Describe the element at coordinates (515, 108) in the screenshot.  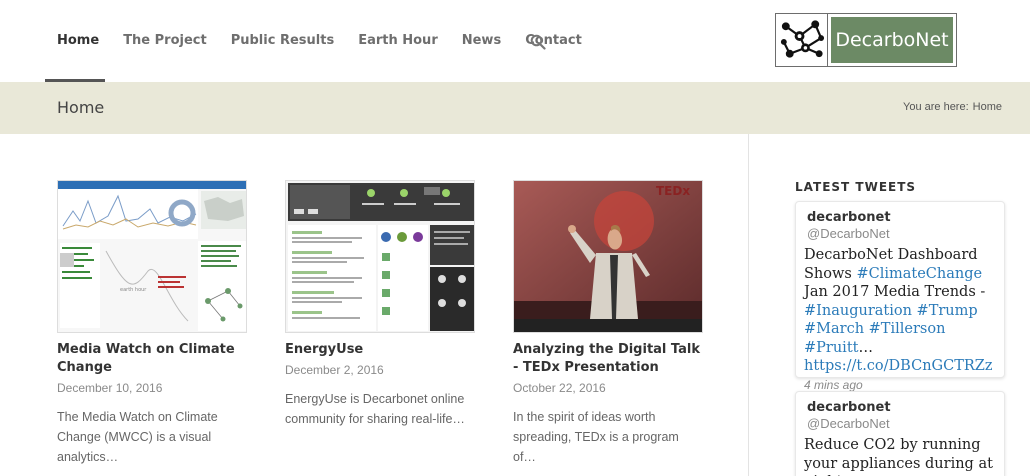
I see `breadcrumb-bar: Home You are here: Home` at that location.